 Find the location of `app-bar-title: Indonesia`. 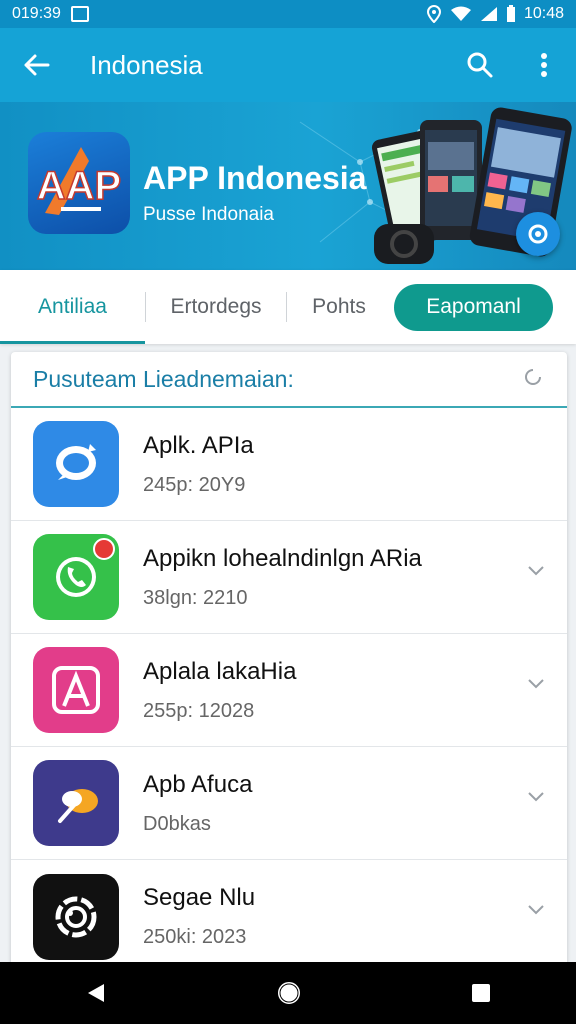

app-bar-title: Indonesia is located at coordinates (146, 64).